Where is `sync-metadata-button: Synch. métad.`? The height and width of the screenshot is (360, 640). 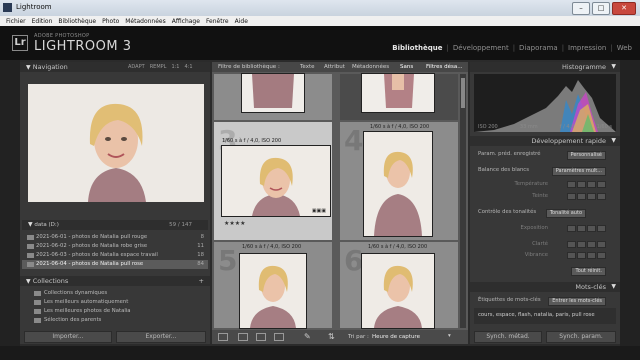
sync-metadata-button: Synch. métad. is located at coordinates (508, 337).